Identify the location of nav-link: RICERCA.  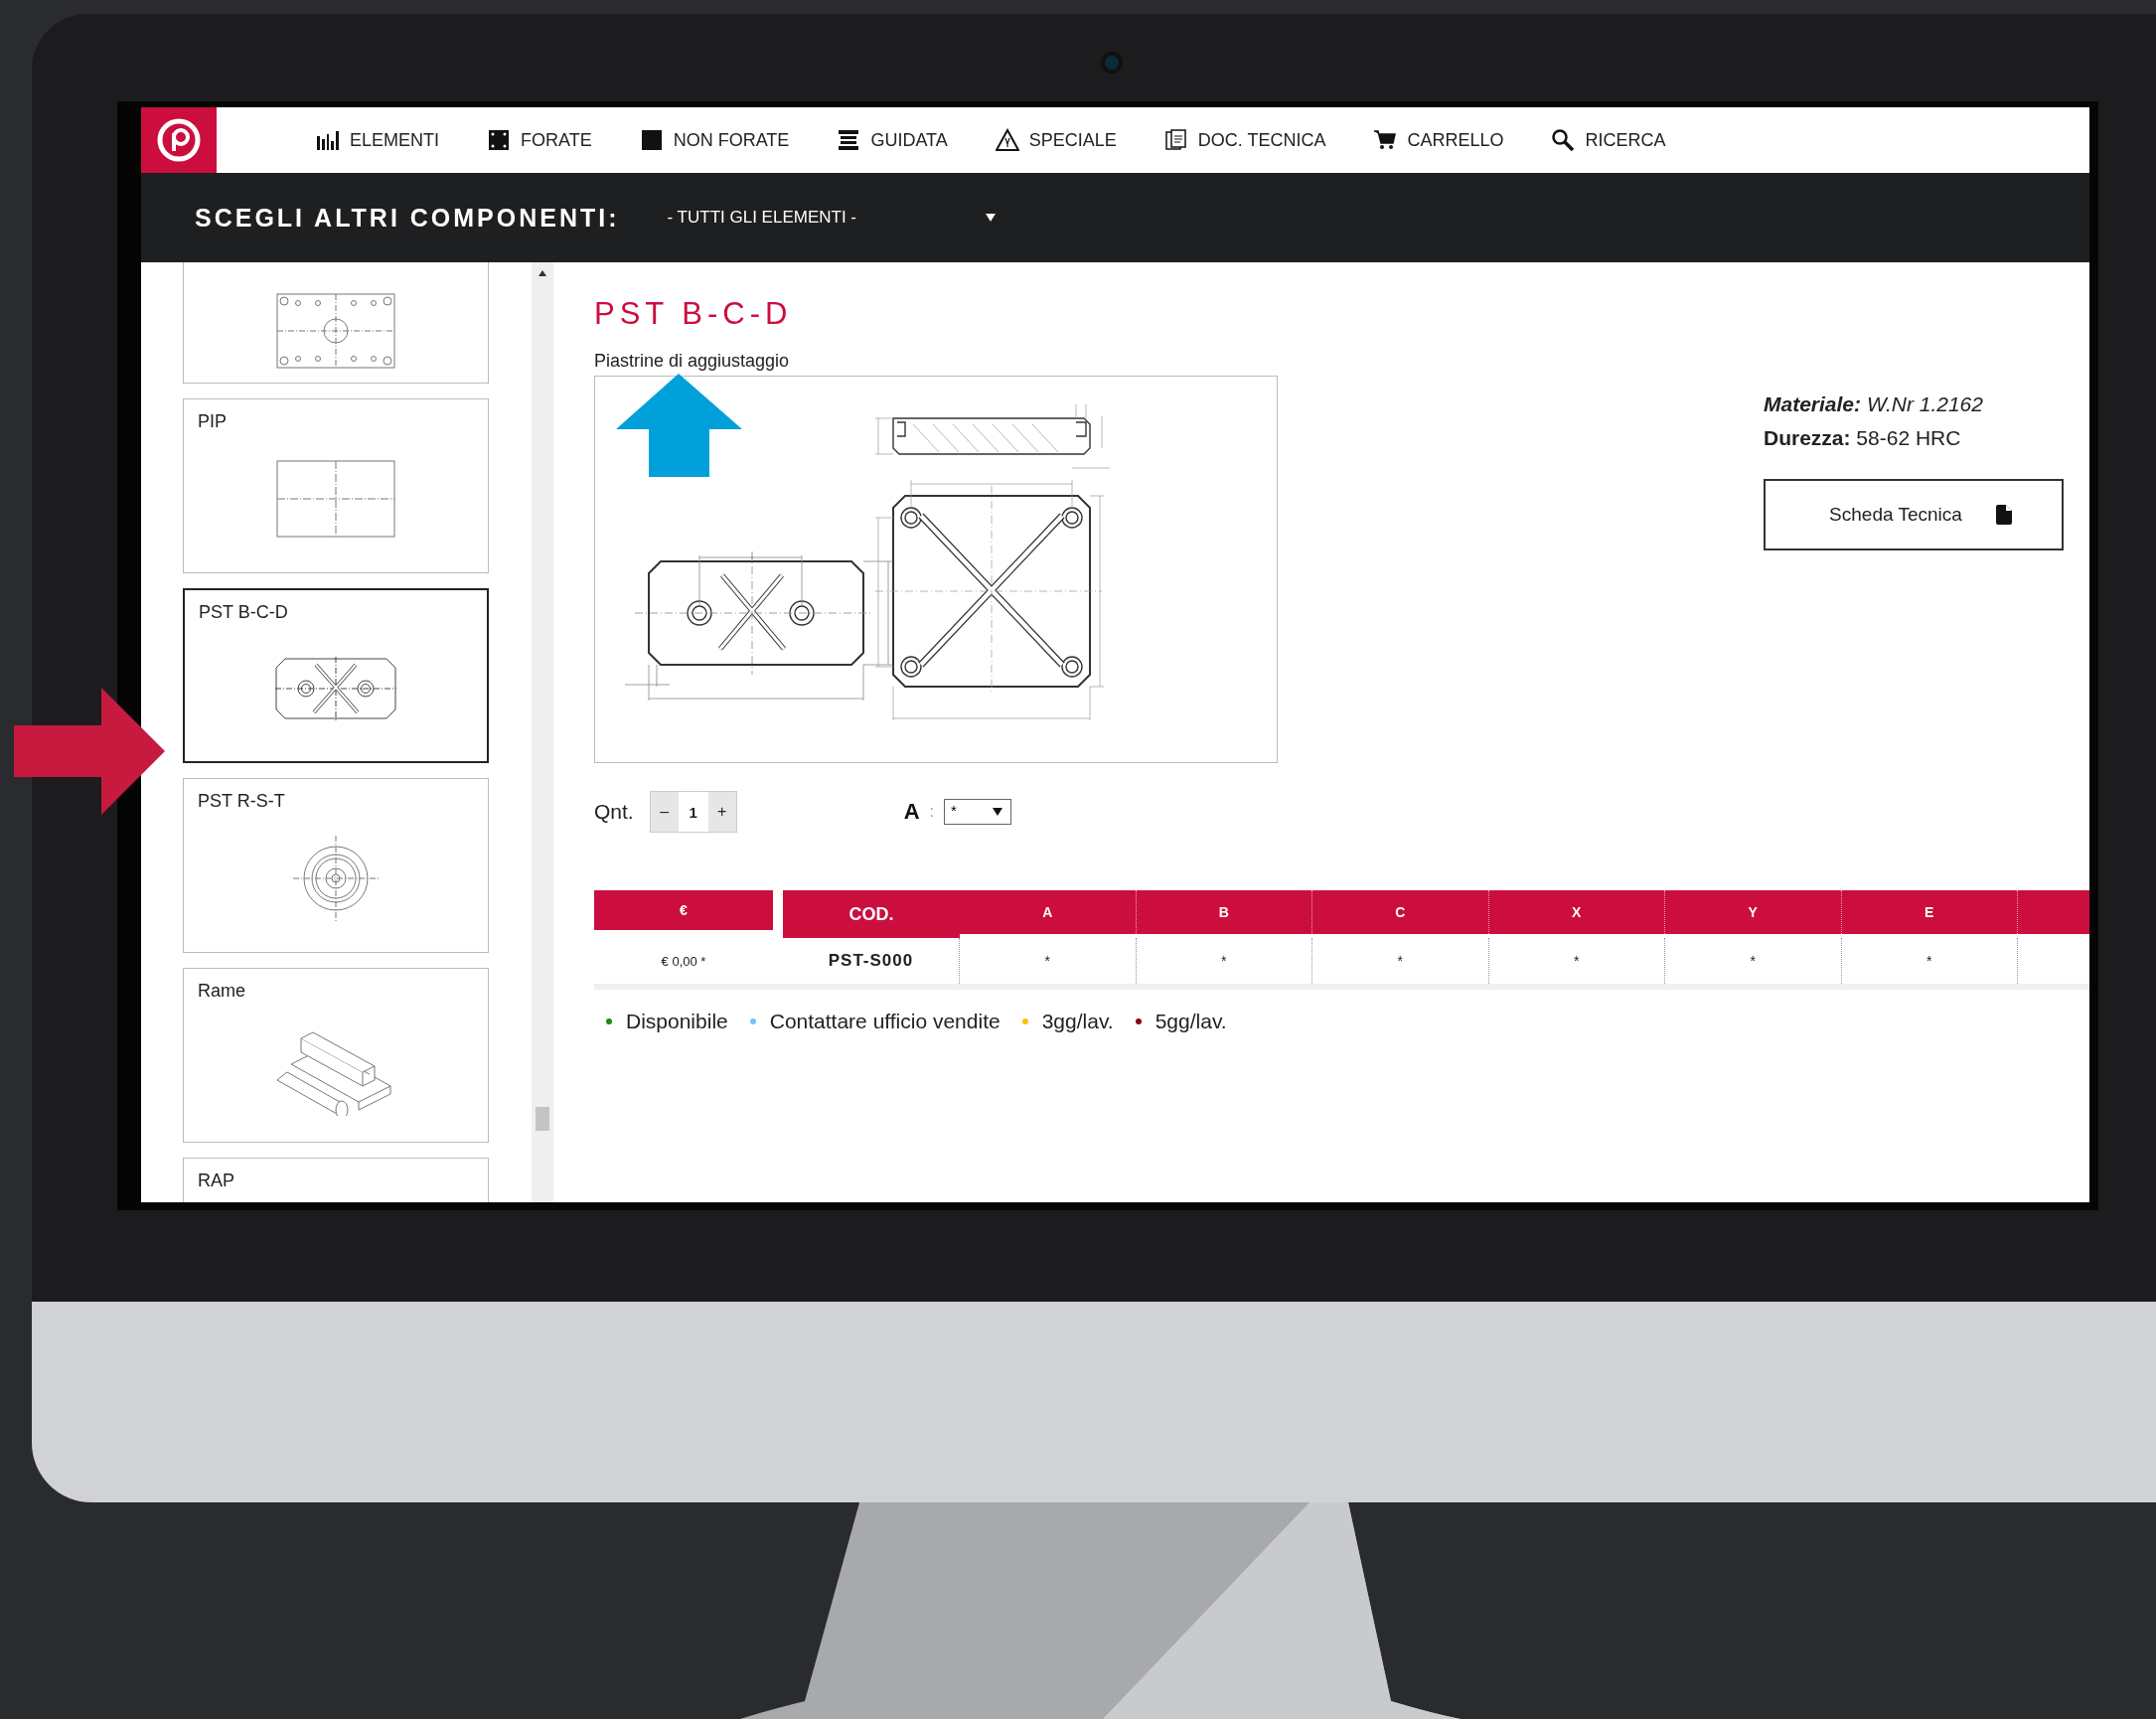
(1608, 140).